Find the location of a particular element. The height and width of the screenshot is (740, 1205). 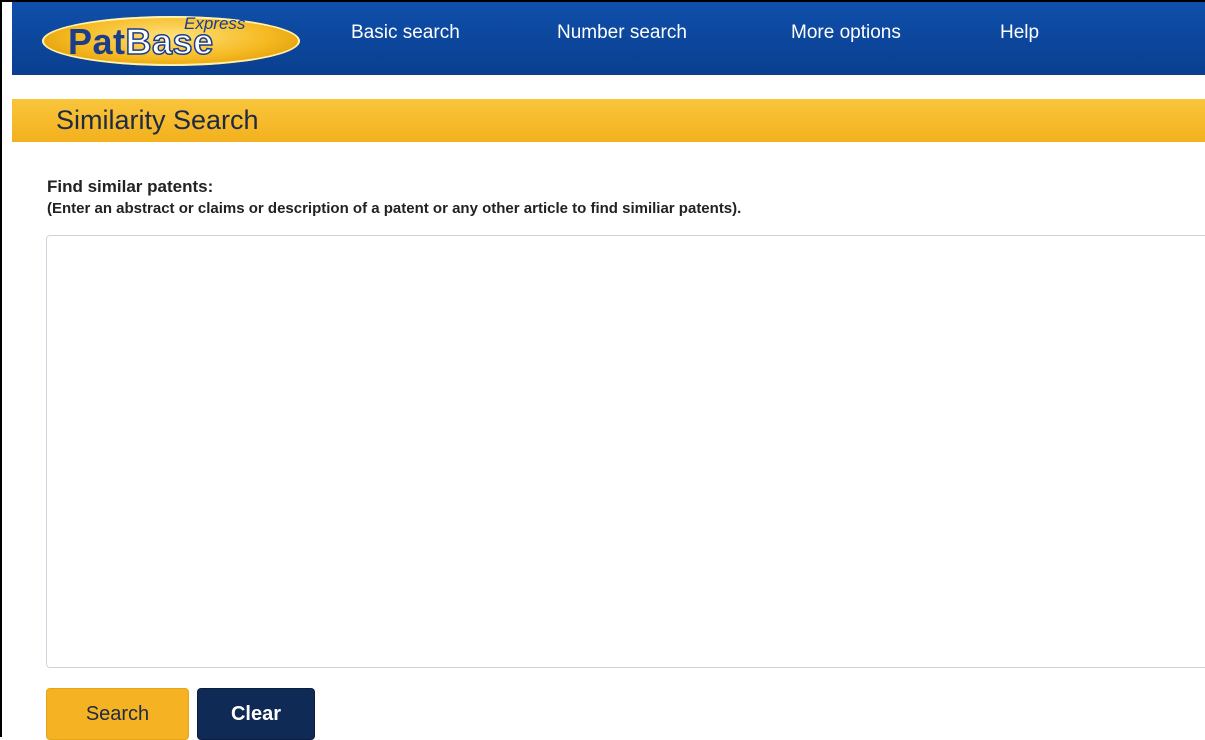

nav-help: Help is located at coordinates (1019, 33).